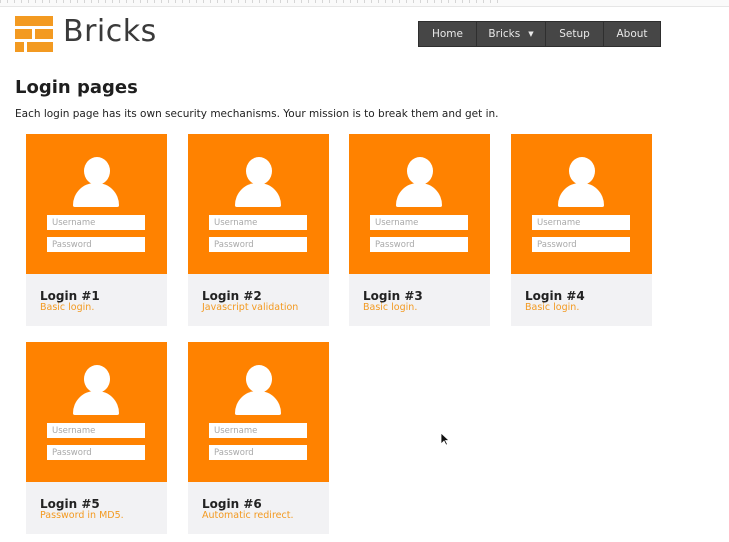  I want to click on login-card-5: Login #5 Password in MD5., so click(96, 438).